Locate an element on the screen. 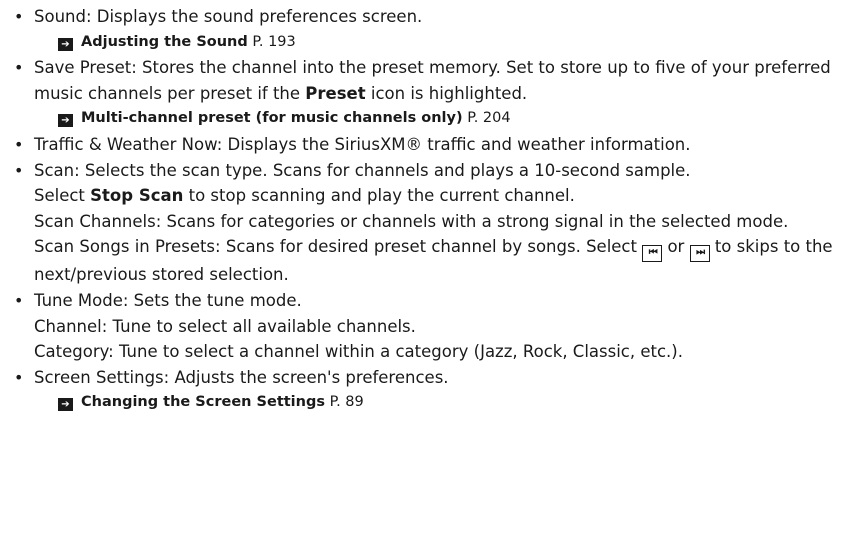  skip-forward-icon: ⏭ is located at coordinates (699, 254).